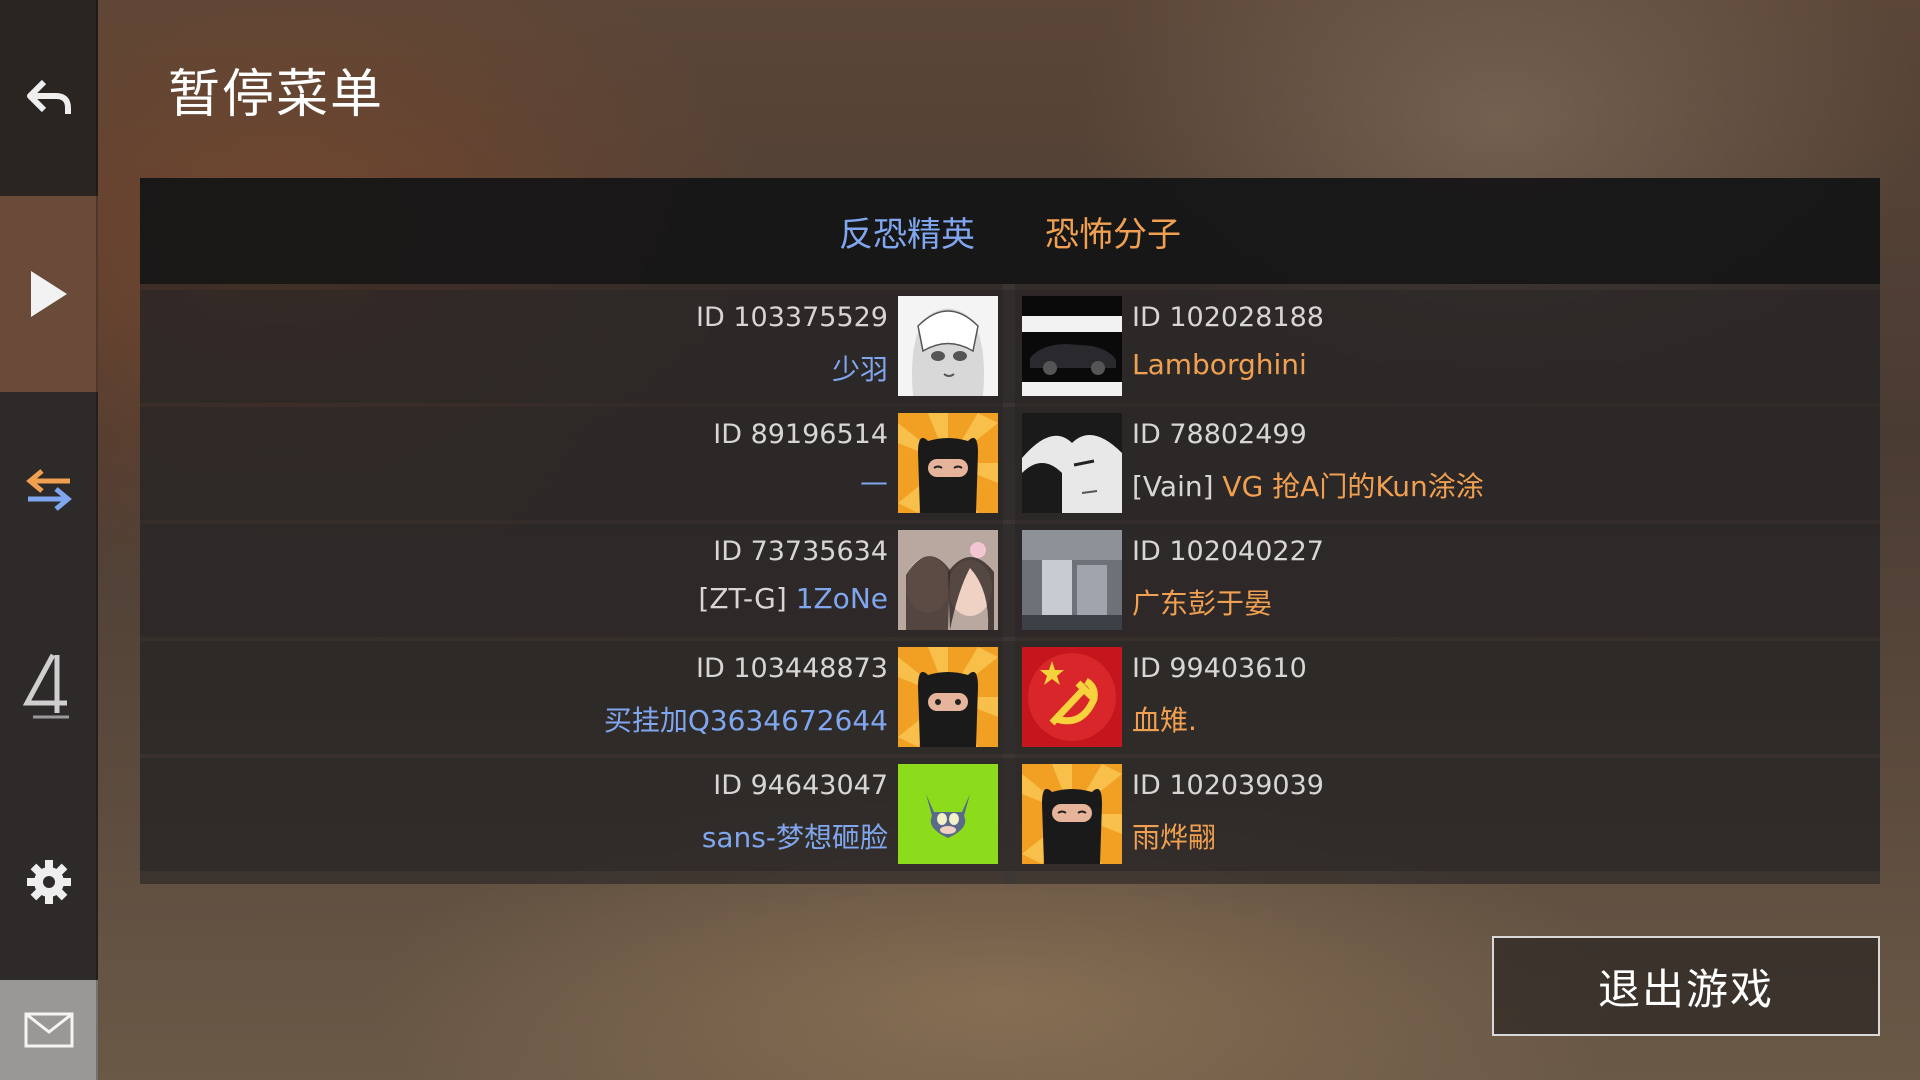 This screenshot has height=1080, width=1920. What do you see at coordinates (276, 95) in the screenshot?
I see `page-title: 暂停菜单` at bounding box center [276, 95].